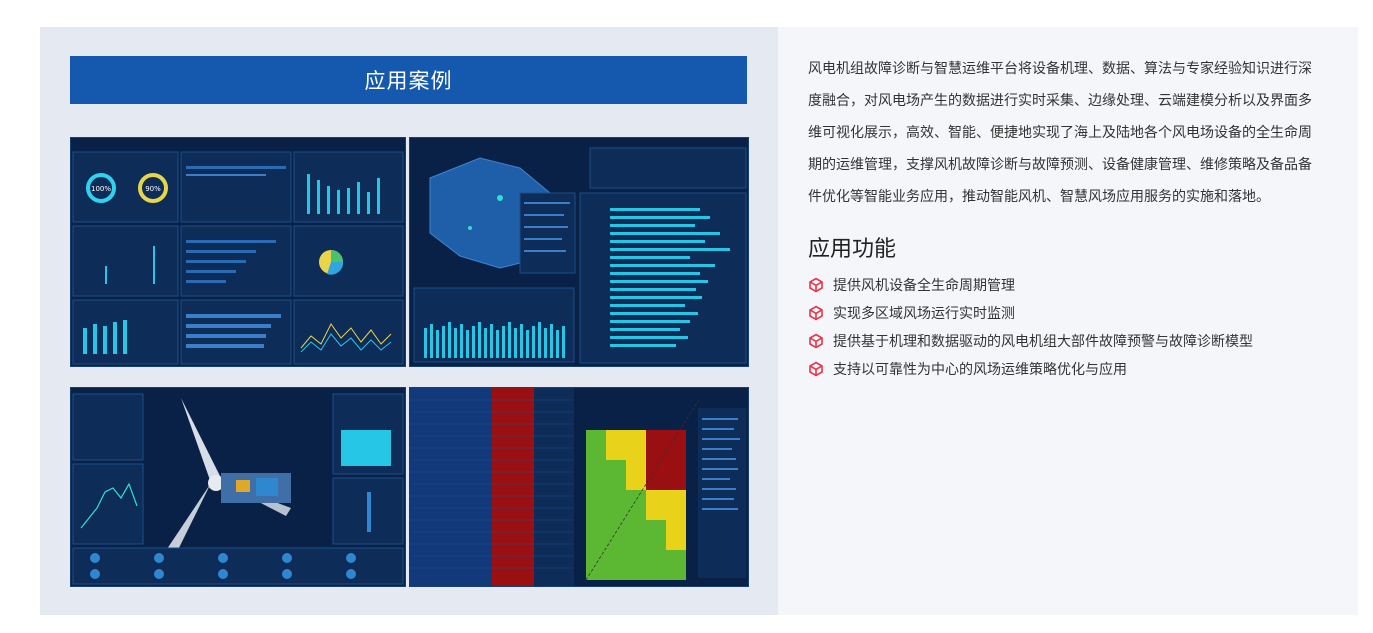 The height and width of the screenshot is (633, 1373). I want to click on dashboard-turbine-image, so click(238, 487).